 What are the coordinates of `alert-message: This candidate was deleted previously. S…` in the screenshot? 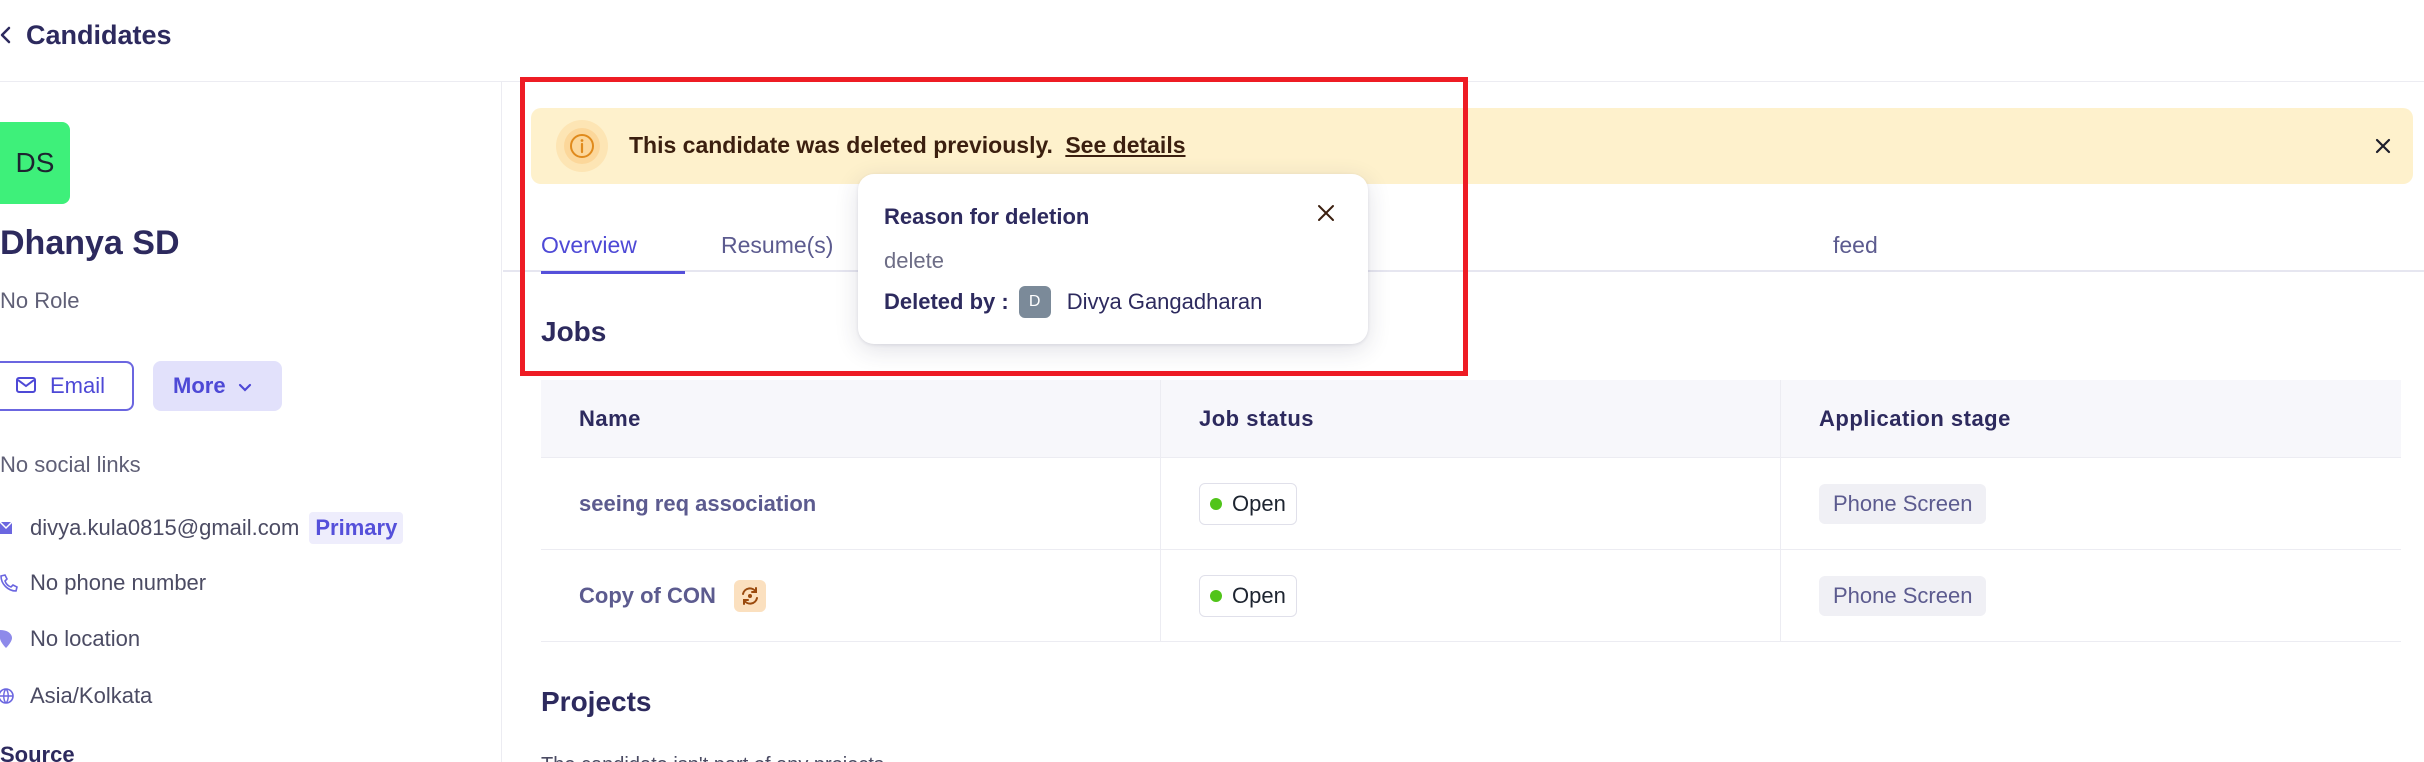 It's located at (907, 145).